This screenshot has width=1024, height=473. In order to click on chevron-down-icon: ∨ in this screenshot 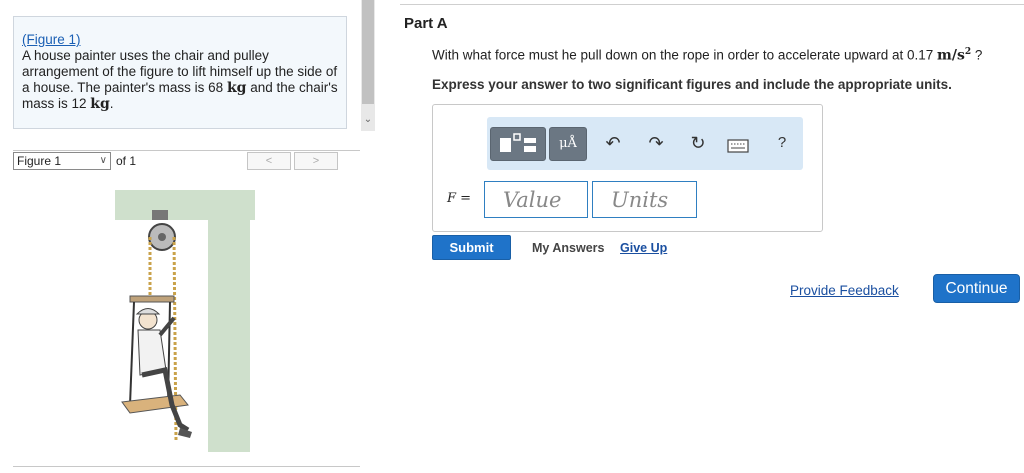, I will do `click(103, 160)`.